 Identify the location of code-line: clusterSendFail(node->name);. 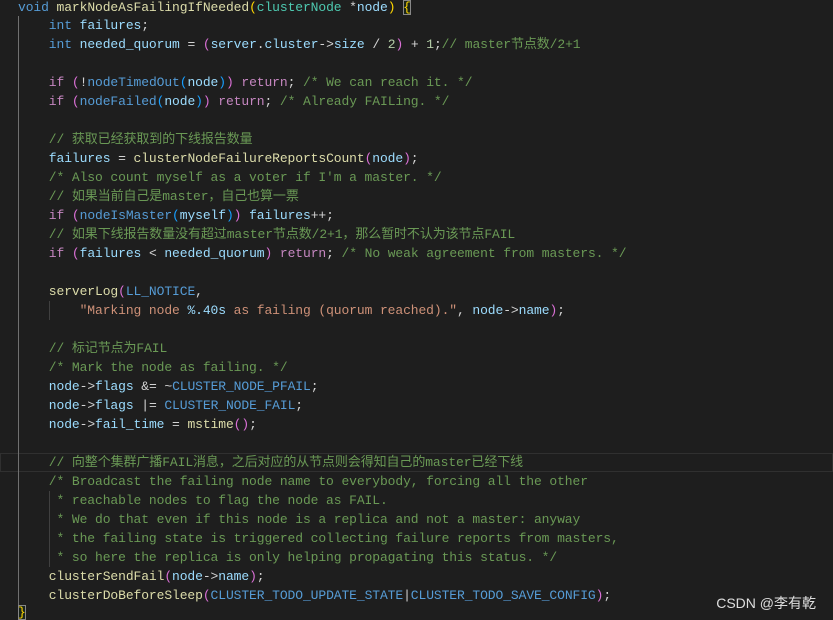
(416, 576).